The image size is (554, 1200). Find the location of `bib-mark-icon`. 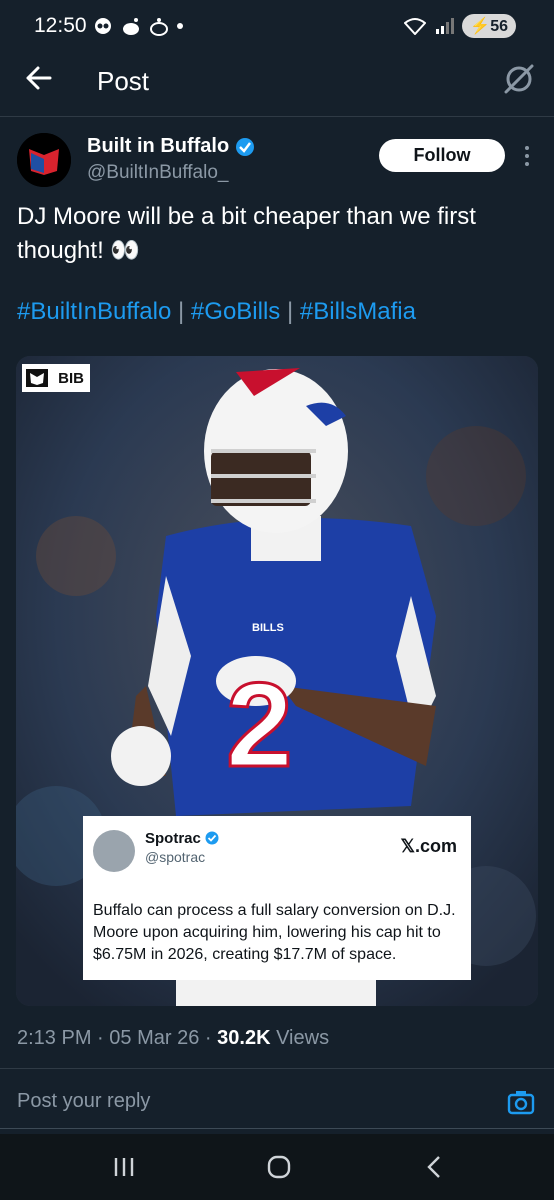

bib-mark-icon is located at coordinates (37, 378).